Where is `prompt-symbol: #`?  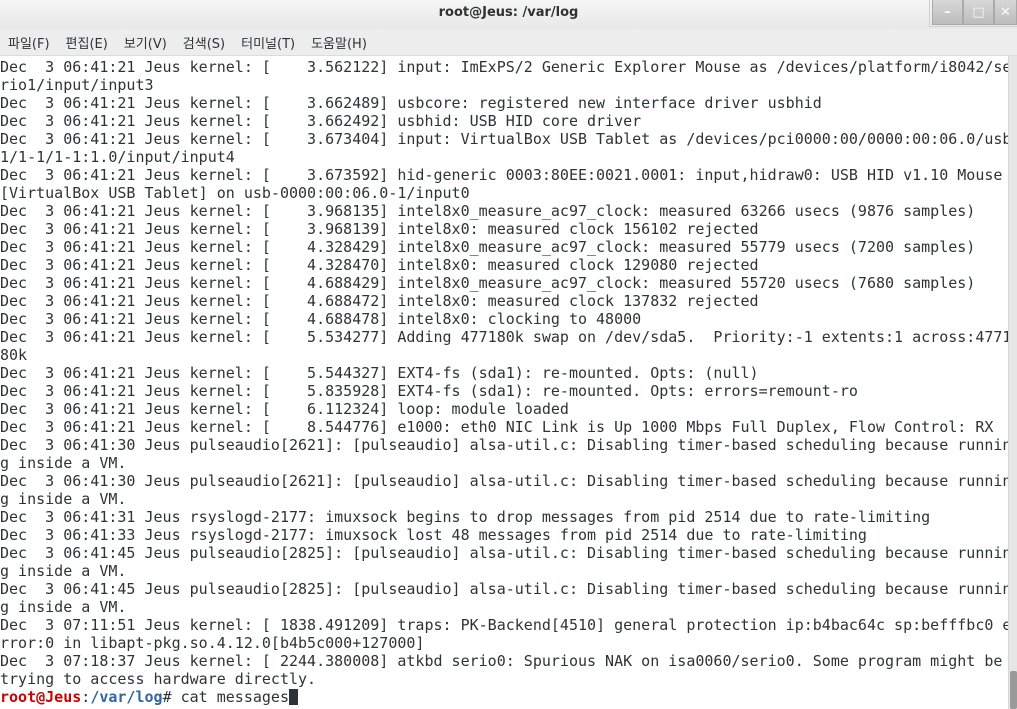
prompt-symbol: # is located at coordinates (171, 697).